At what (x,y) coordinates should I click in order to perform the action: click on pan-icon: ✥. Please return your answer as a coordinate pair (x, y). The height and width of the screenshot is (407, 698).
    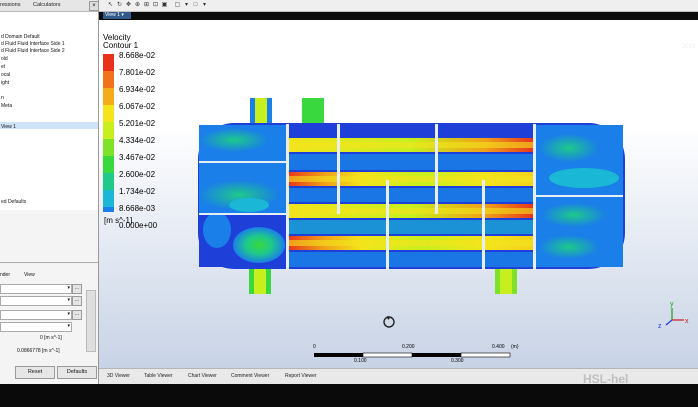
    Looking at the image, I should click on (128, 5).